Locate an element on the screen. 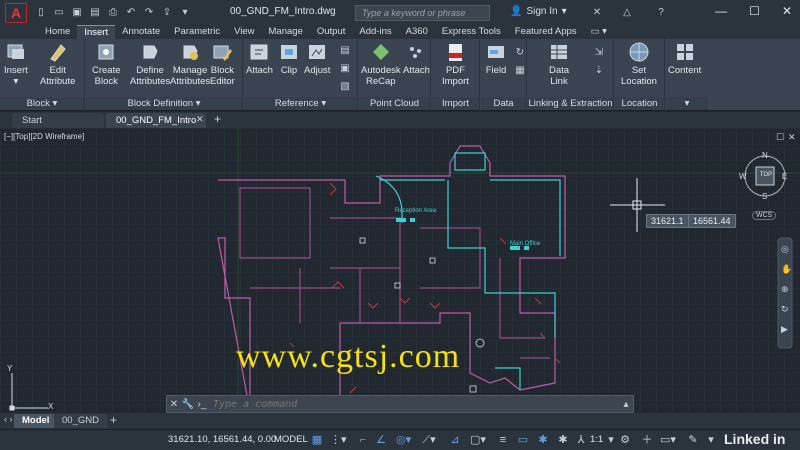 Image resolution: width=800 pixels, height=450 pixels. viewport-close-icon: ✕ is located at coordinates (792, 137).